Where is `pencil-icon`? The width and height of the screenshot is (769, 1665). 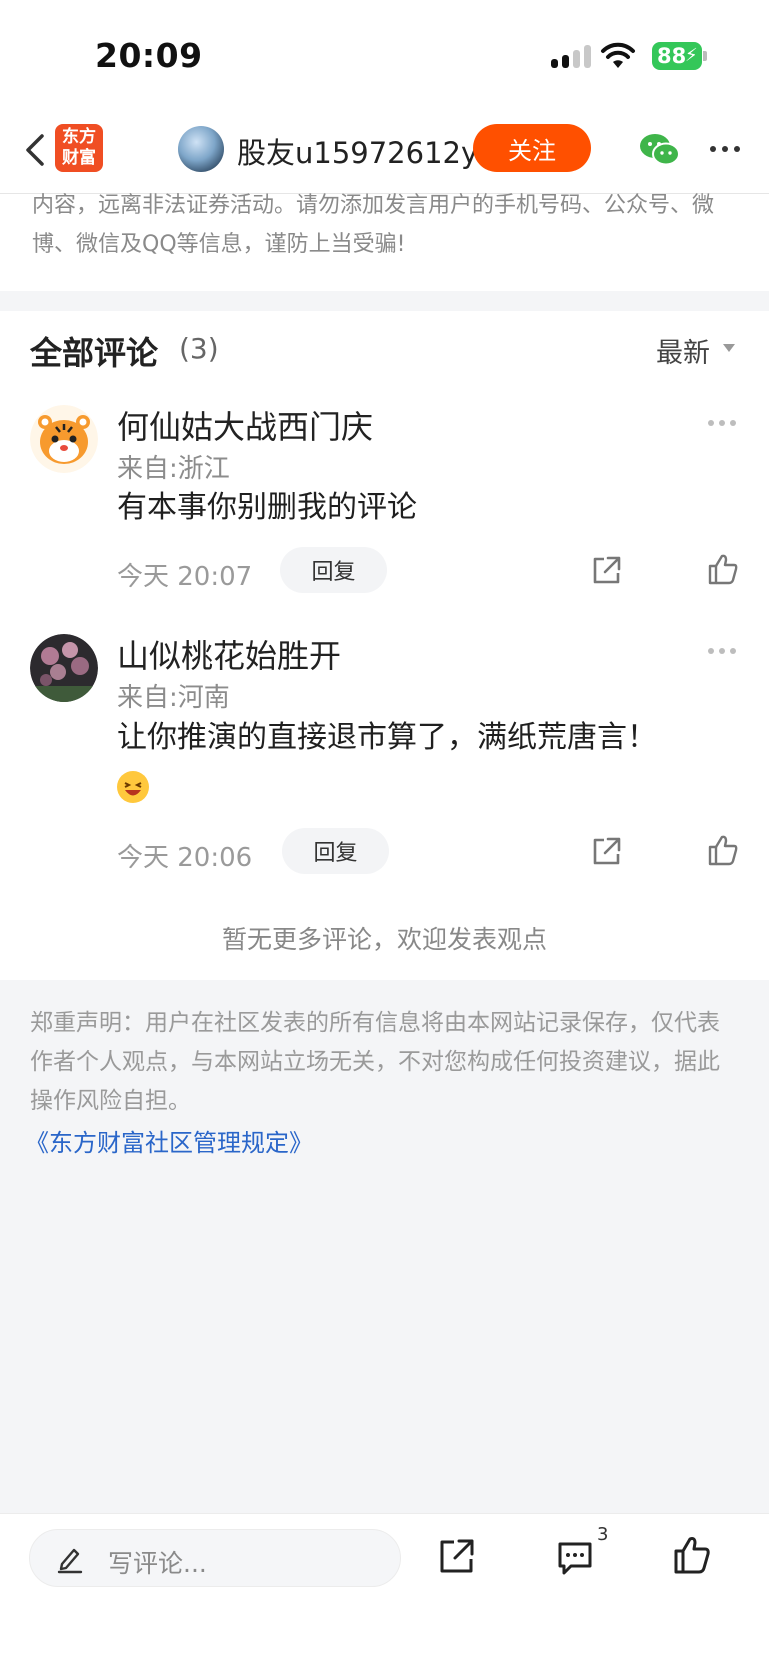
pencil-icon is located at coordinates (70, 1561).